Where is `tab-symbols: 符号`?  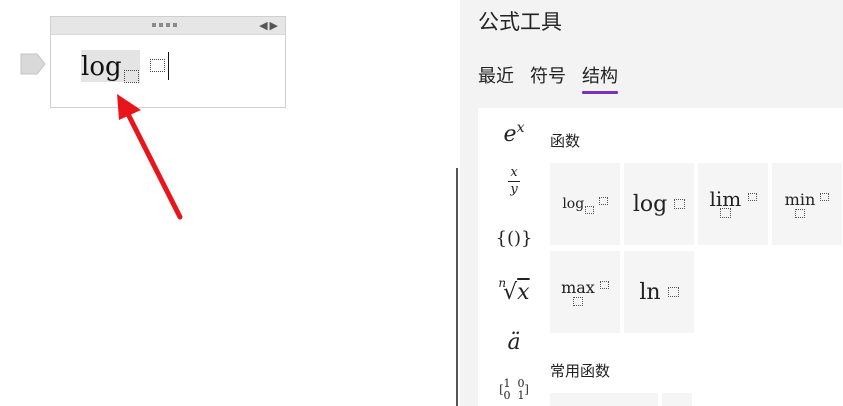 tab-symbols: 符号 is located at coordinates (548, 77).